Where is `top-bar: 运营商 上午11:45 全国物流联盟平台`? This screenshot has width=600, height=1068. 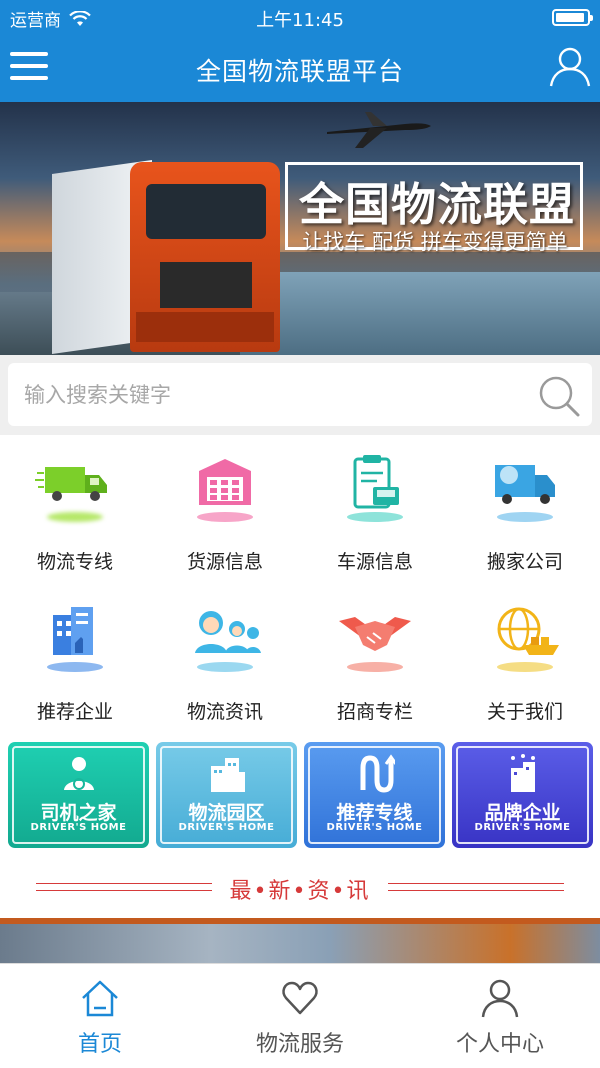 top-bar: 运营商 上午11:45 全国物流联盟平台 is located at coordinates (300, 51).